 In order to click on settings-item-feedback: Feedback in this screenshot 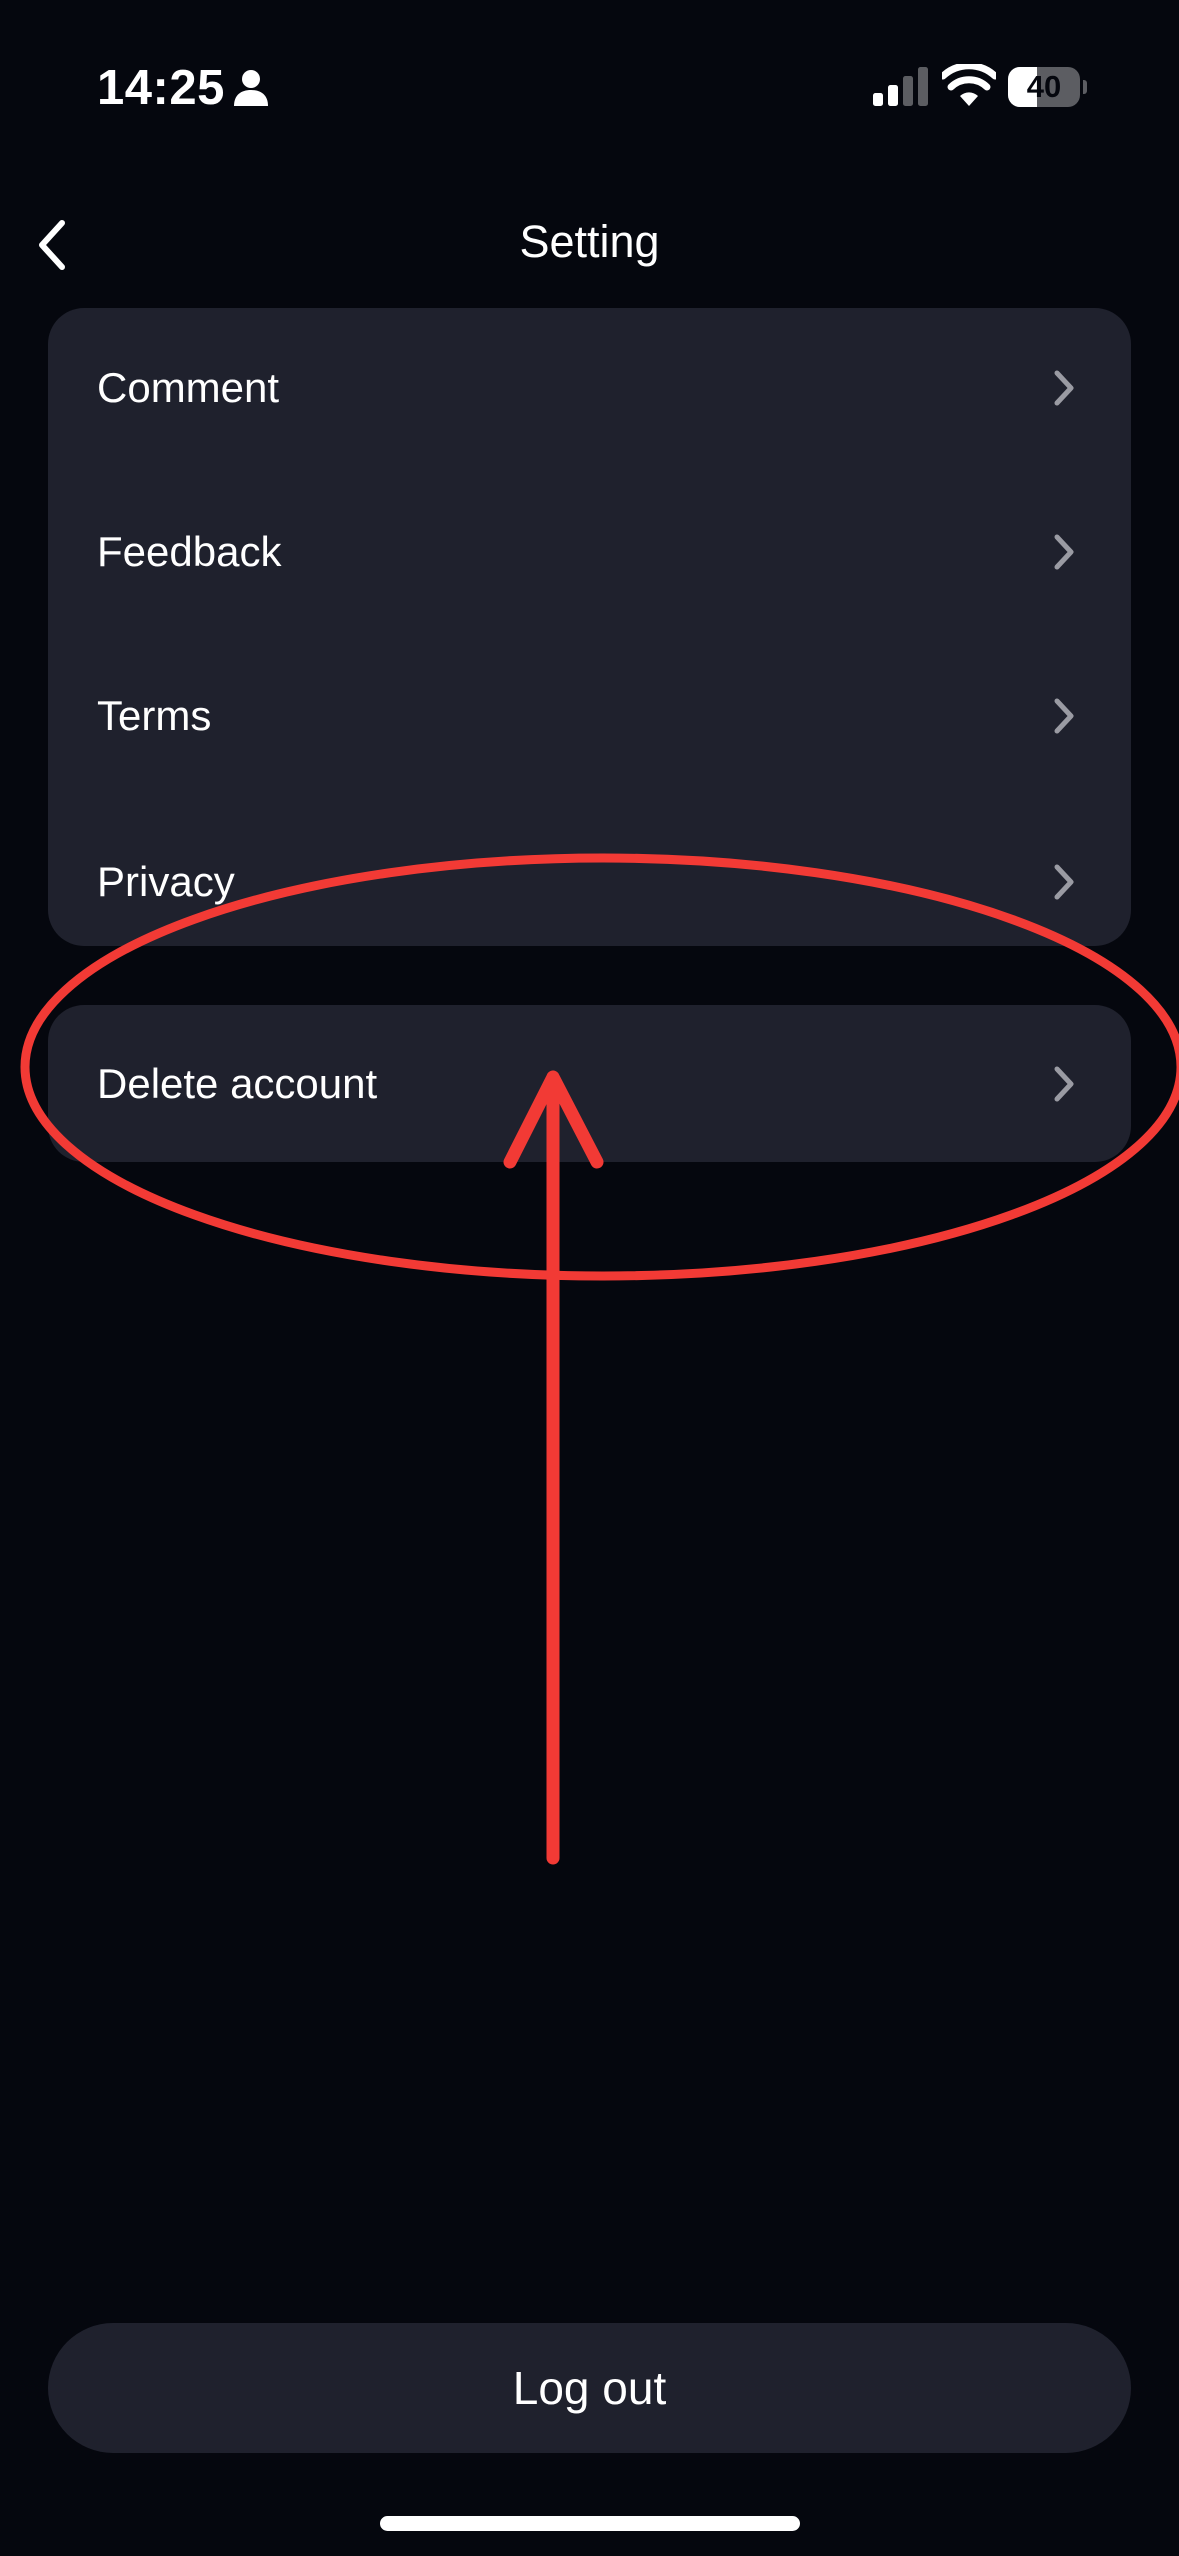, I will do `click(589, 552)`.